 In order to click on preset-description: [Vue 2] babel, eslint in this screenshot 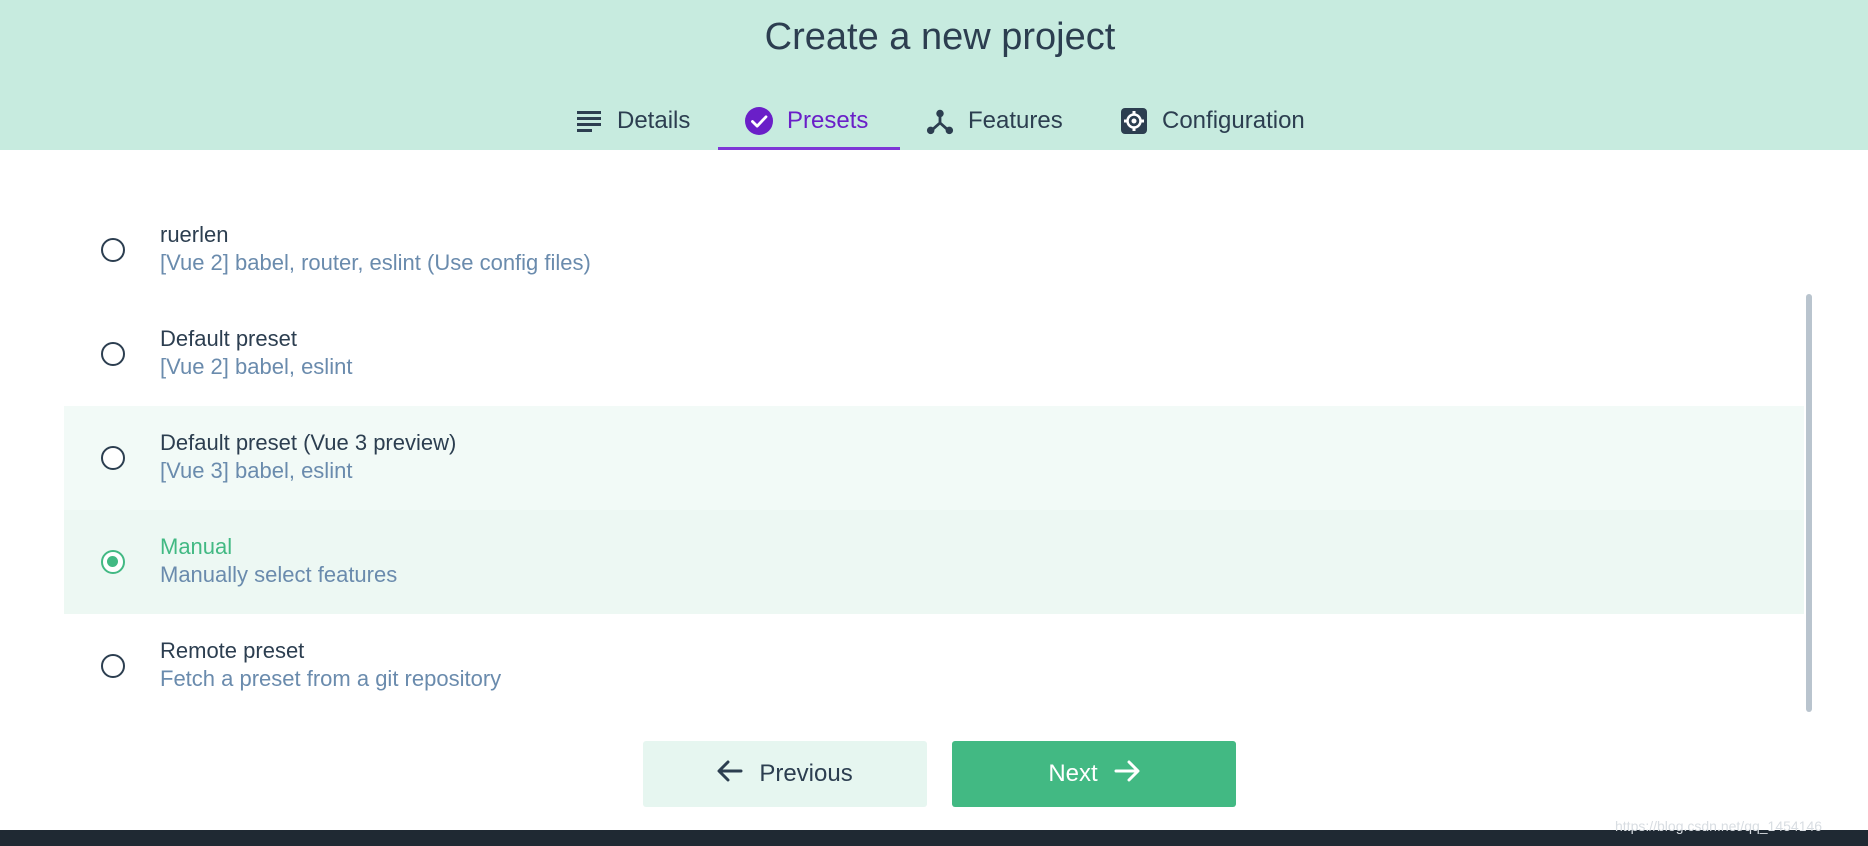, I will do `click(256, 366)`.